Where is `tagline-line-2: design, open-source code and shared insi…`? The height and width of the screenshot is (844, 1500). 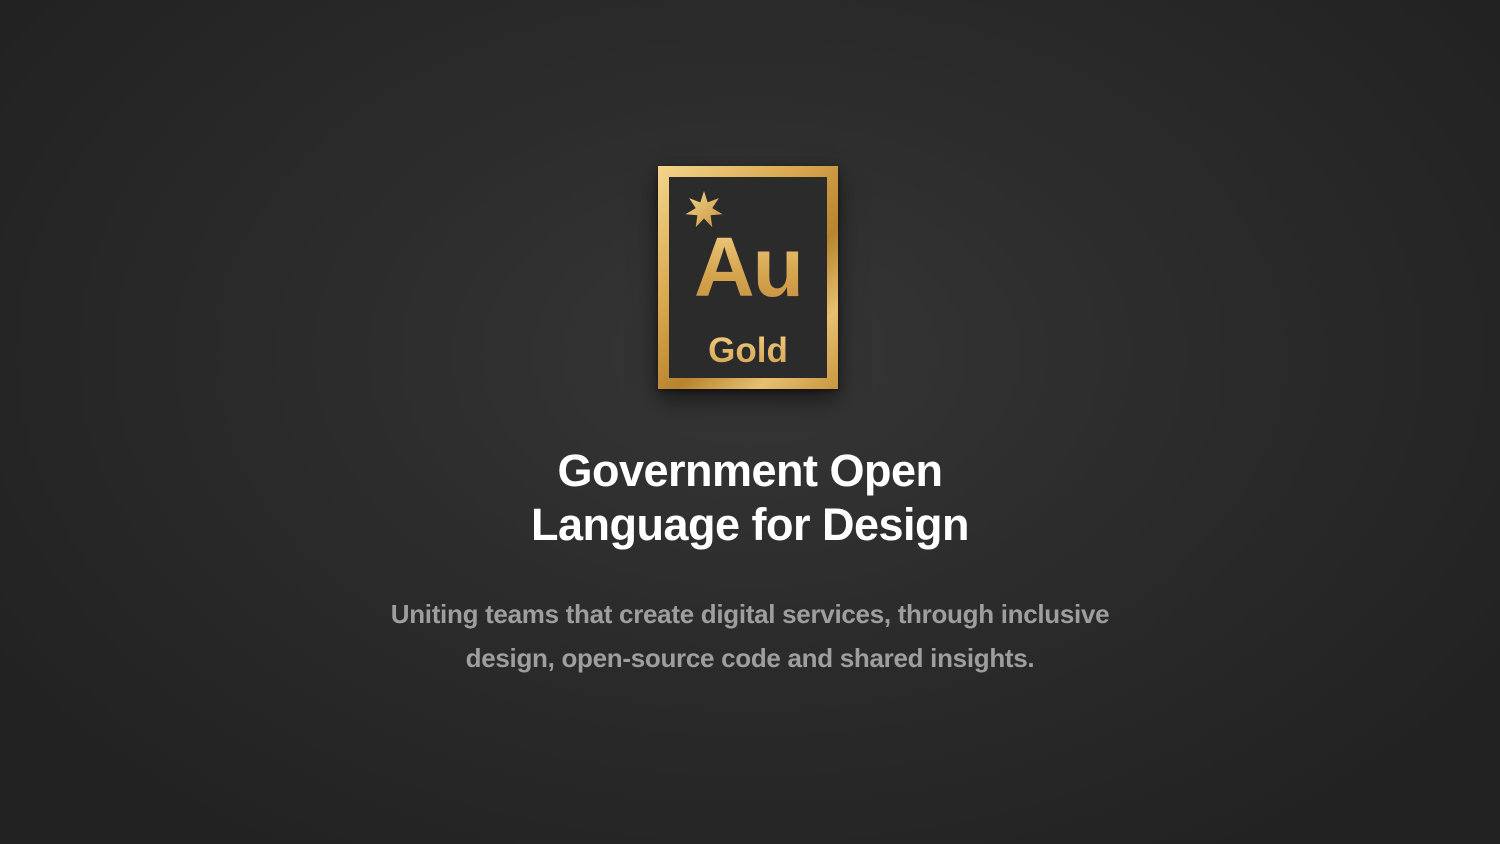
tagline-line-2: design, open-source code and shared insi… is located at coordinates (750, 658).